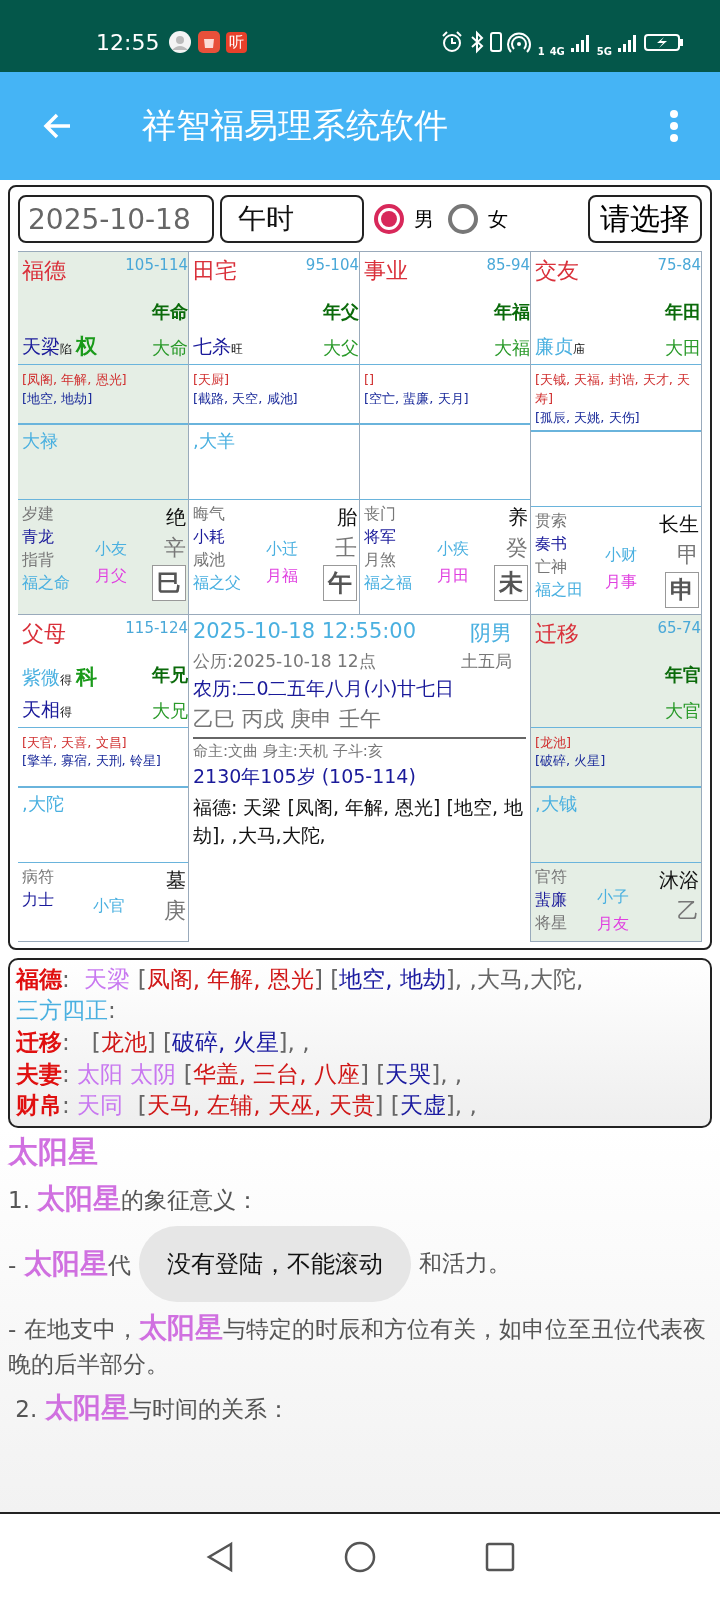  I want to click on earthly-branch: 未, so click(511, 583).